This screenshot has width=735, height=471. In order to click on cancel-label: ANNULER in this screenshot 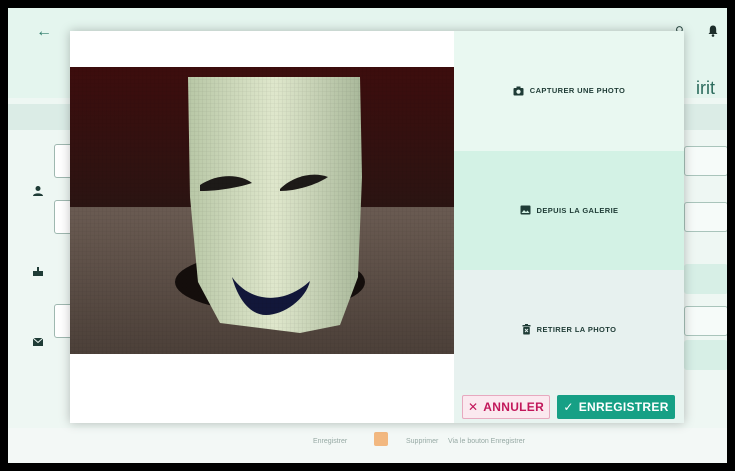, I will do `click(514, 407)`.